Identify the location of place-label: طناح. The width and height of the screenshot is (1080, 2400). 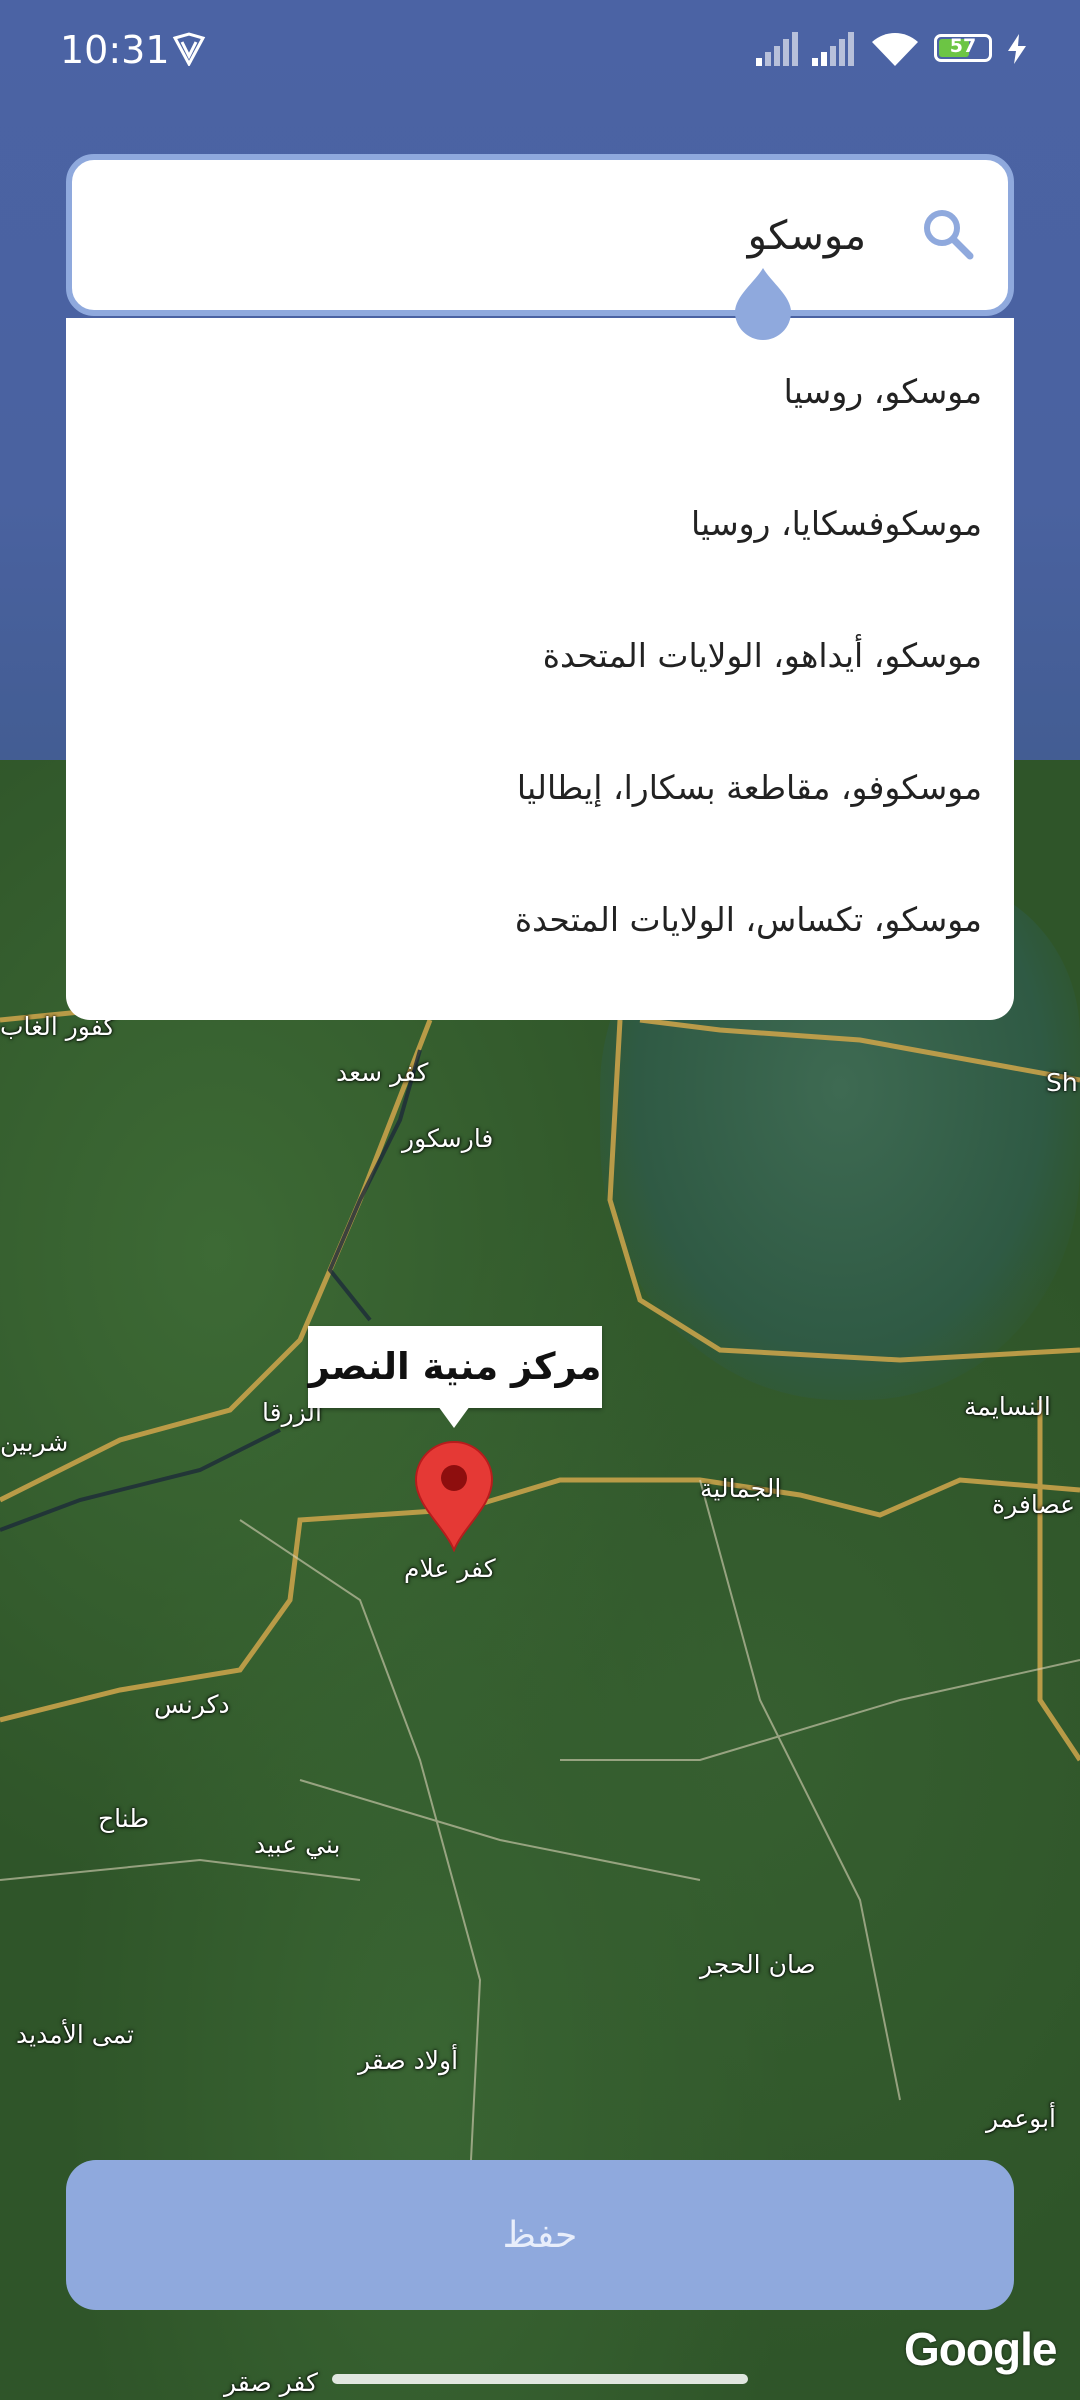
(124, 1818).